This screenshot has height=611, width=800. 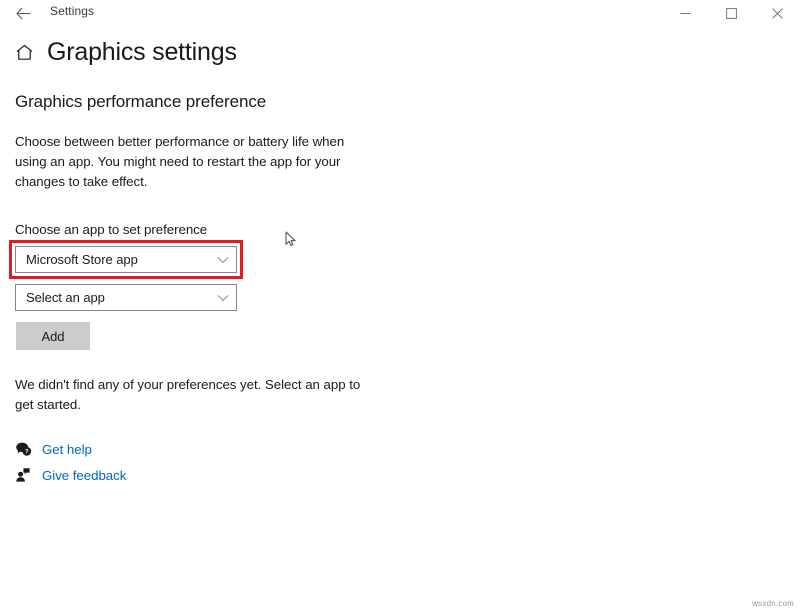 I want to click on footer-links: ? Get help Give feedback, so click(x=70, y=462).